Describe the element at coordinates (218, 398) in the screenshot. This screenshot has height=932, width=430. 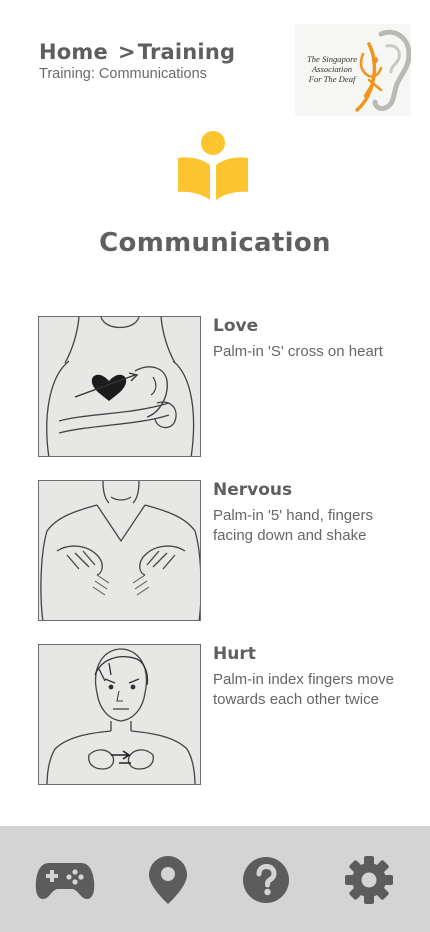
I see `sign-card-love: Love Palm-in 'S' cross on heart` at that location.